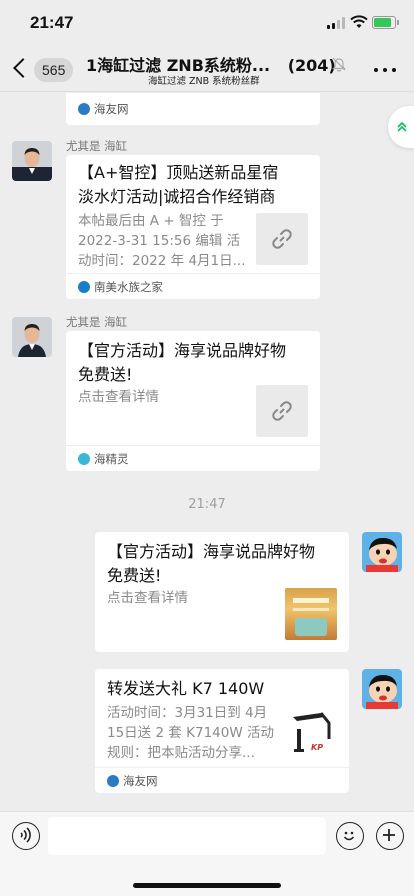  I want to click on plus-icon, so click(389, 835).